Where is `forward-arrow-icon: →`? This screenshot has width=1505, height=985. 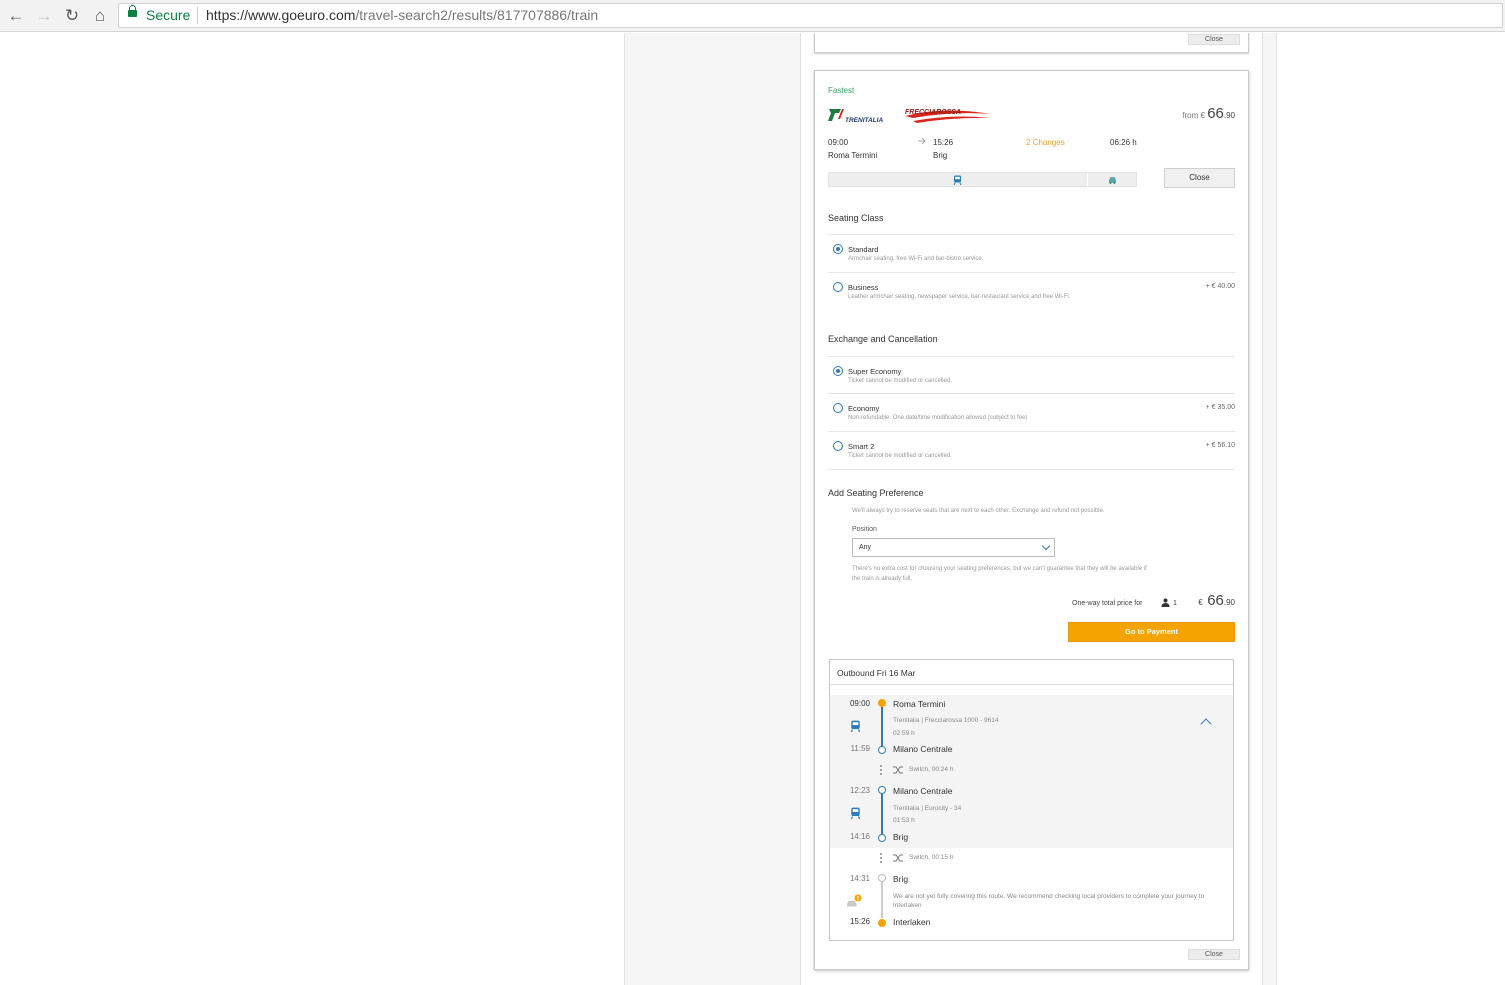
forward-arrow-icon: → is located at coordinates (44, 16).